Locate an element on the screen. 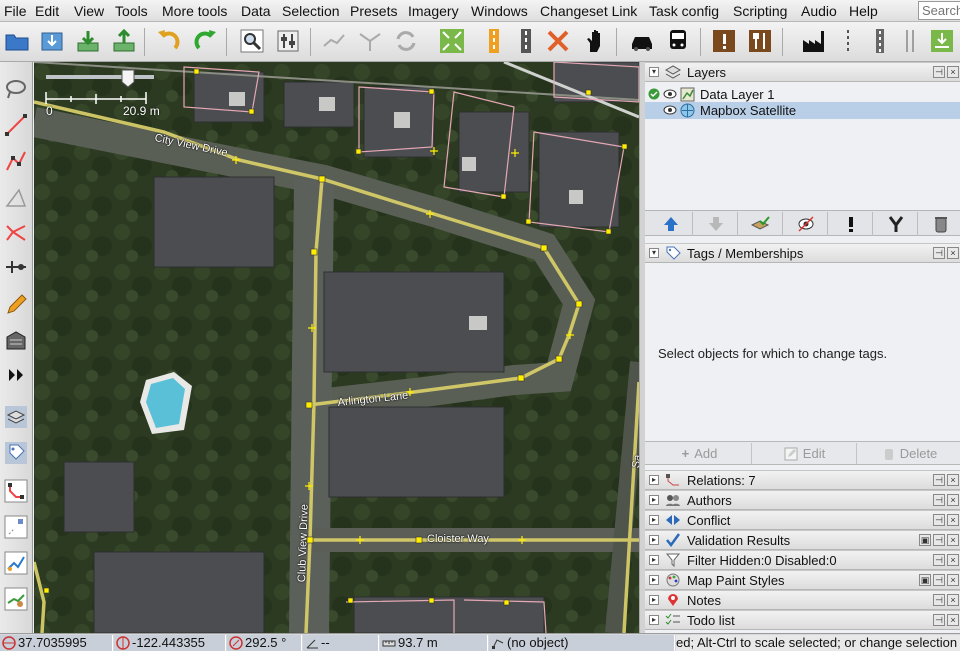 This screenshot has width=960, height=651. toggle-validation-button is located at coordinates (16, 563).